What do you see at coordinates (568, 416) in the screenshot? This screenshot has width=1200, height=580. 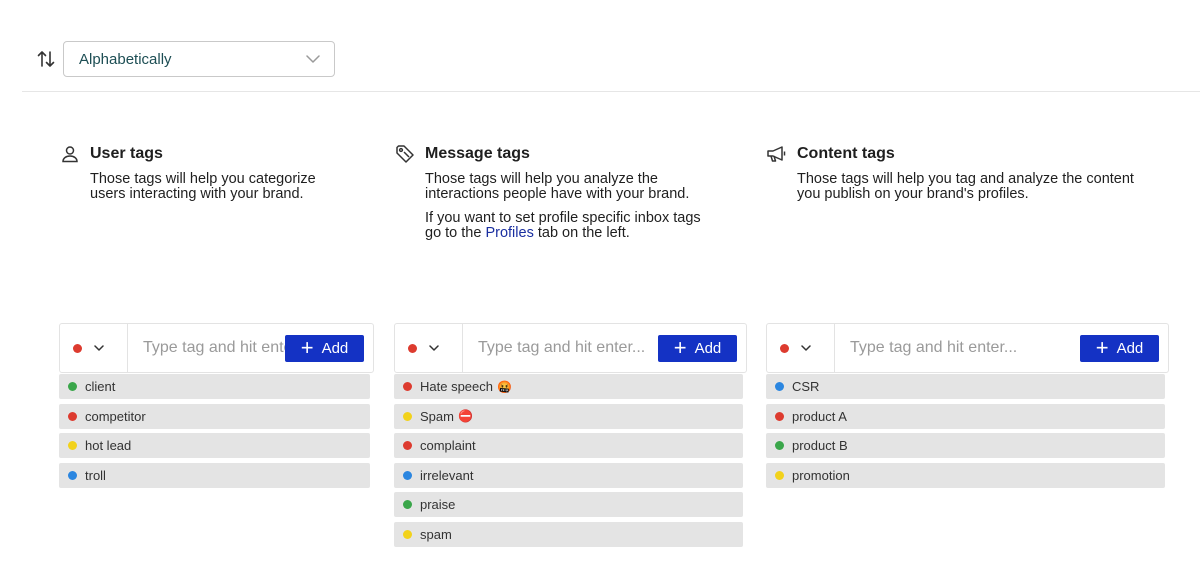 I see `tag-item: Spam ⛔` at bounding box center [568, 416].